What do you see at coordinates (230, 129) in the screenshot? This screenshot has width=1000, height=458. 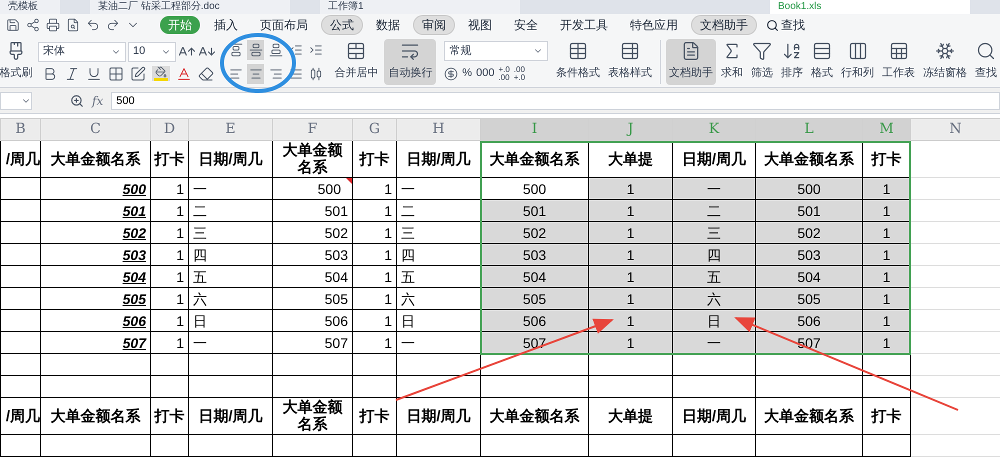 I see `column-header: E` at bounding box center [230, 129].